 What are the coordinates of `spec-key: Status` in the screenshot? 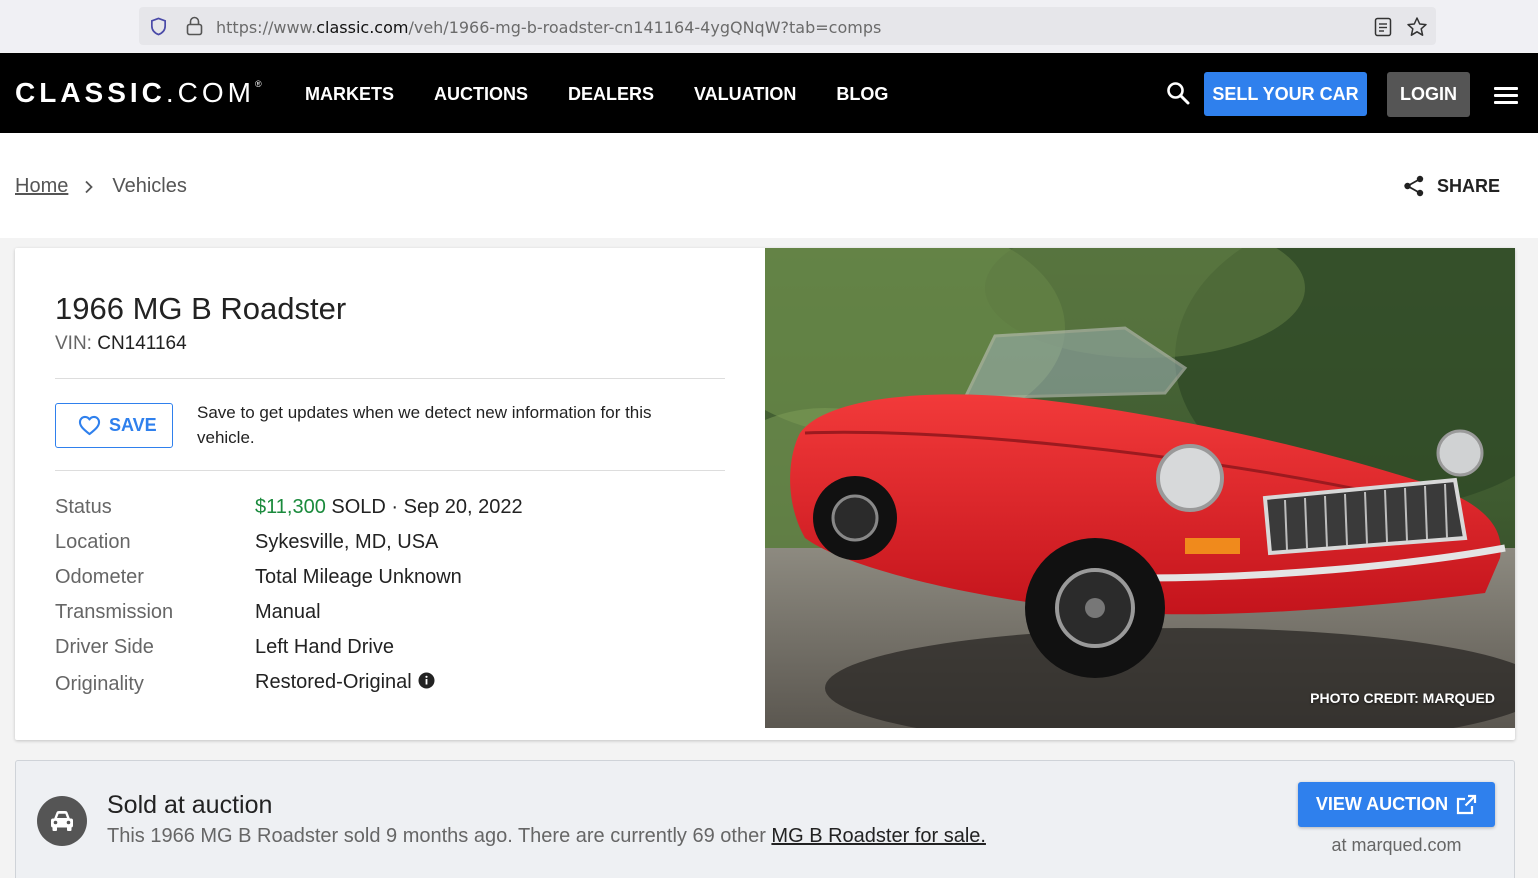 It's located at (83, 507).